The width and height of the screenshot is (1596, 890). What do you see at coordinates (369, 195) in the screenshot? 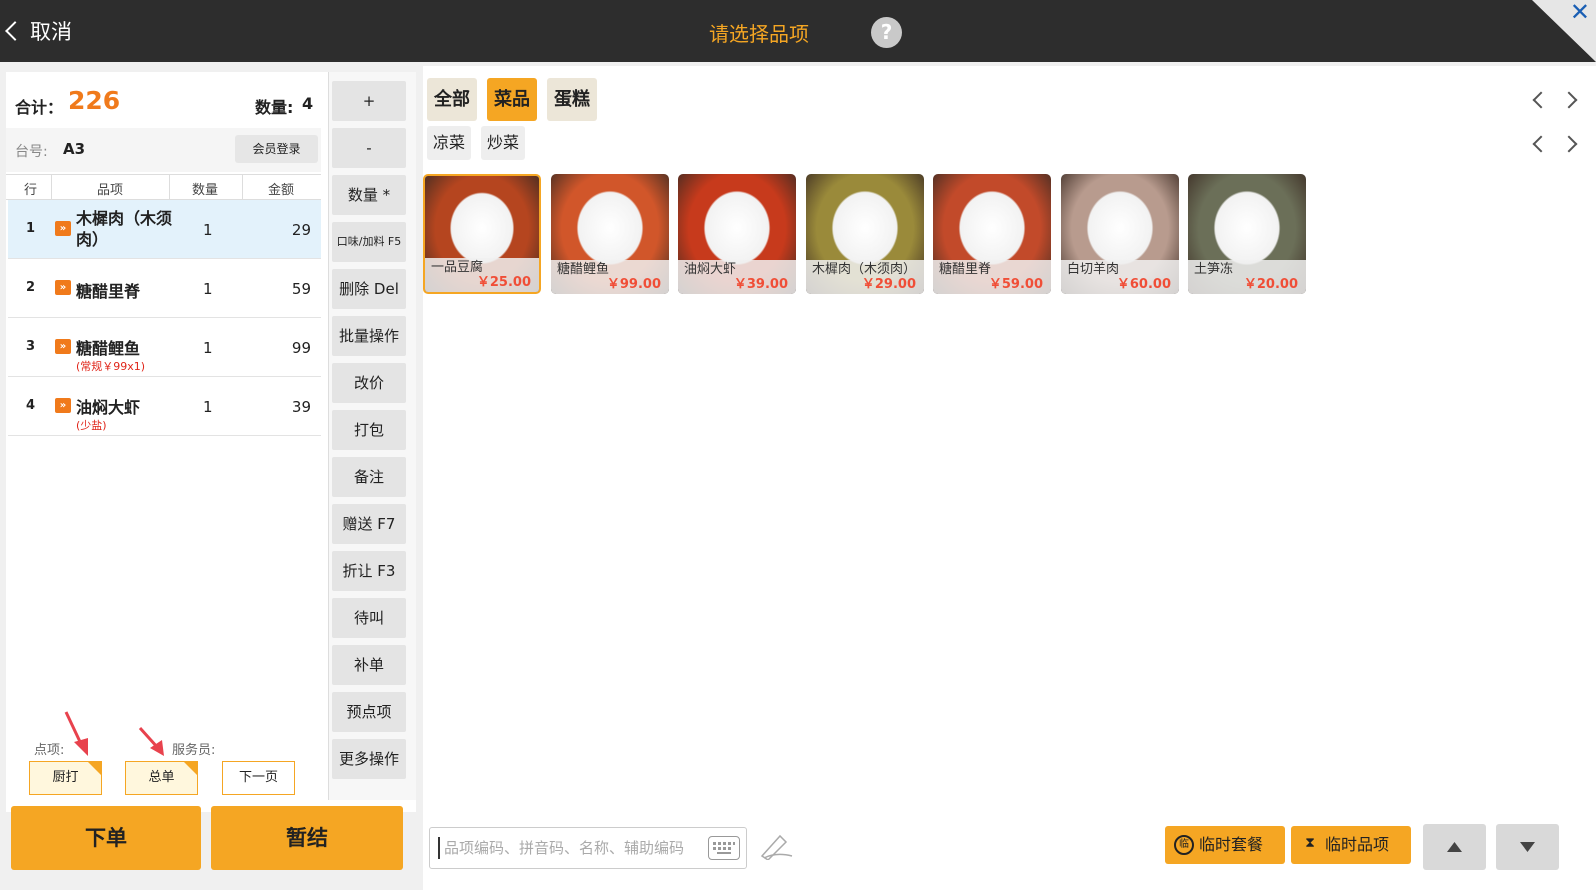
I see `op-quantity-button: 数量 *` at bounding box center [369, 195].